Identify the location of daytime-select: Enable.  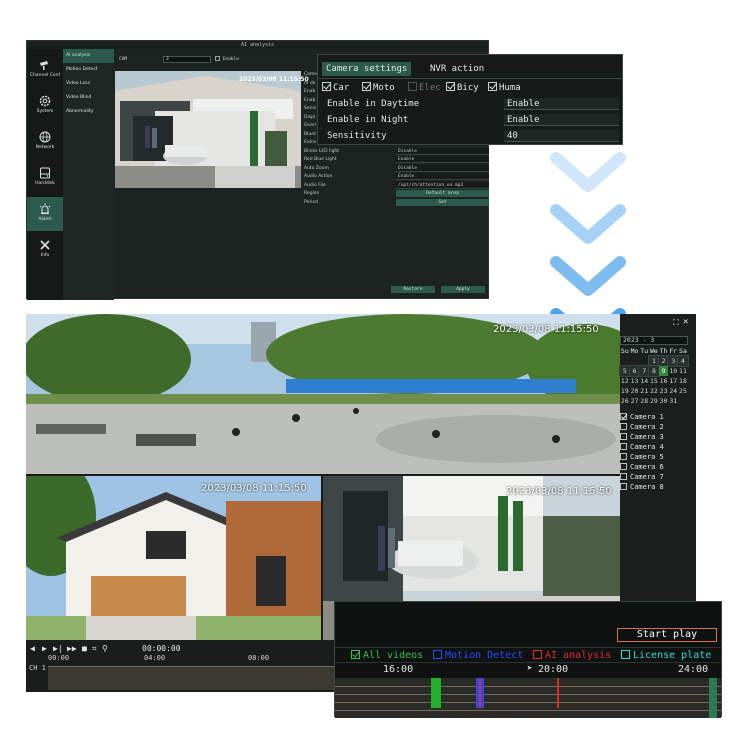
(561, 104).